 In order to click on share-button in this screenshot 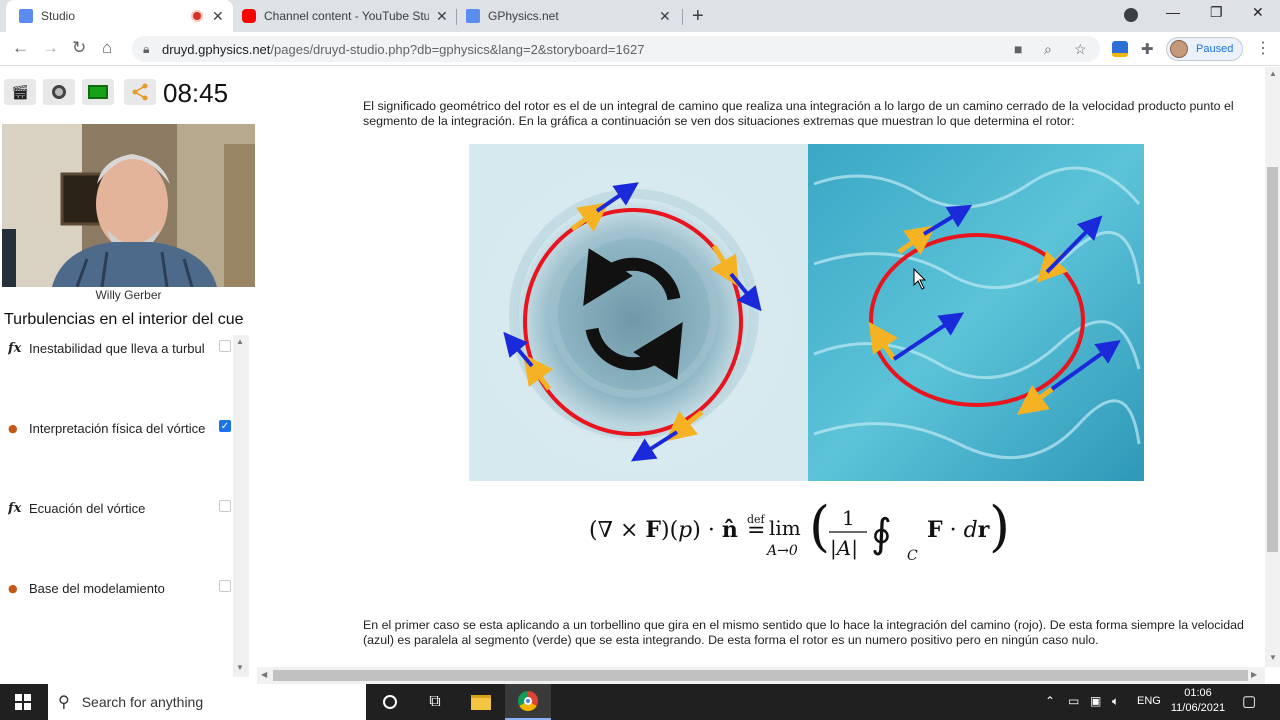, I will do `click(140, 92)`.